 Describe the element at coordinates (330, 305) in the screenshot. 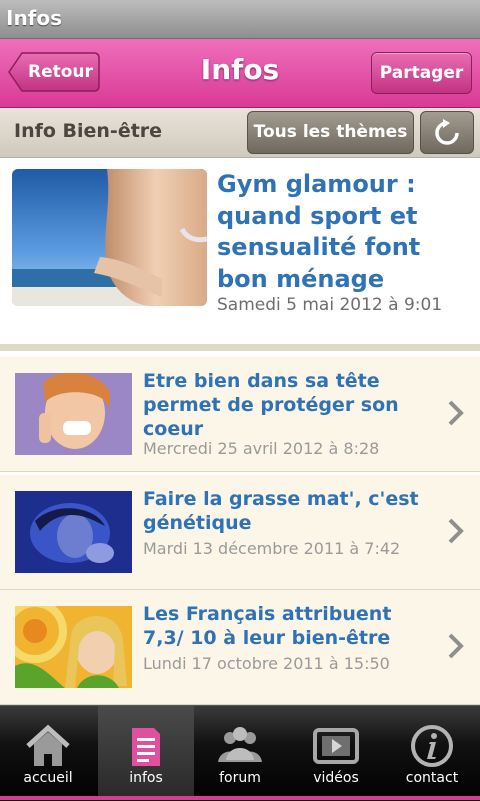

I see `featured-date: Samedi 5 mai 2012 à 9:01` at that location.